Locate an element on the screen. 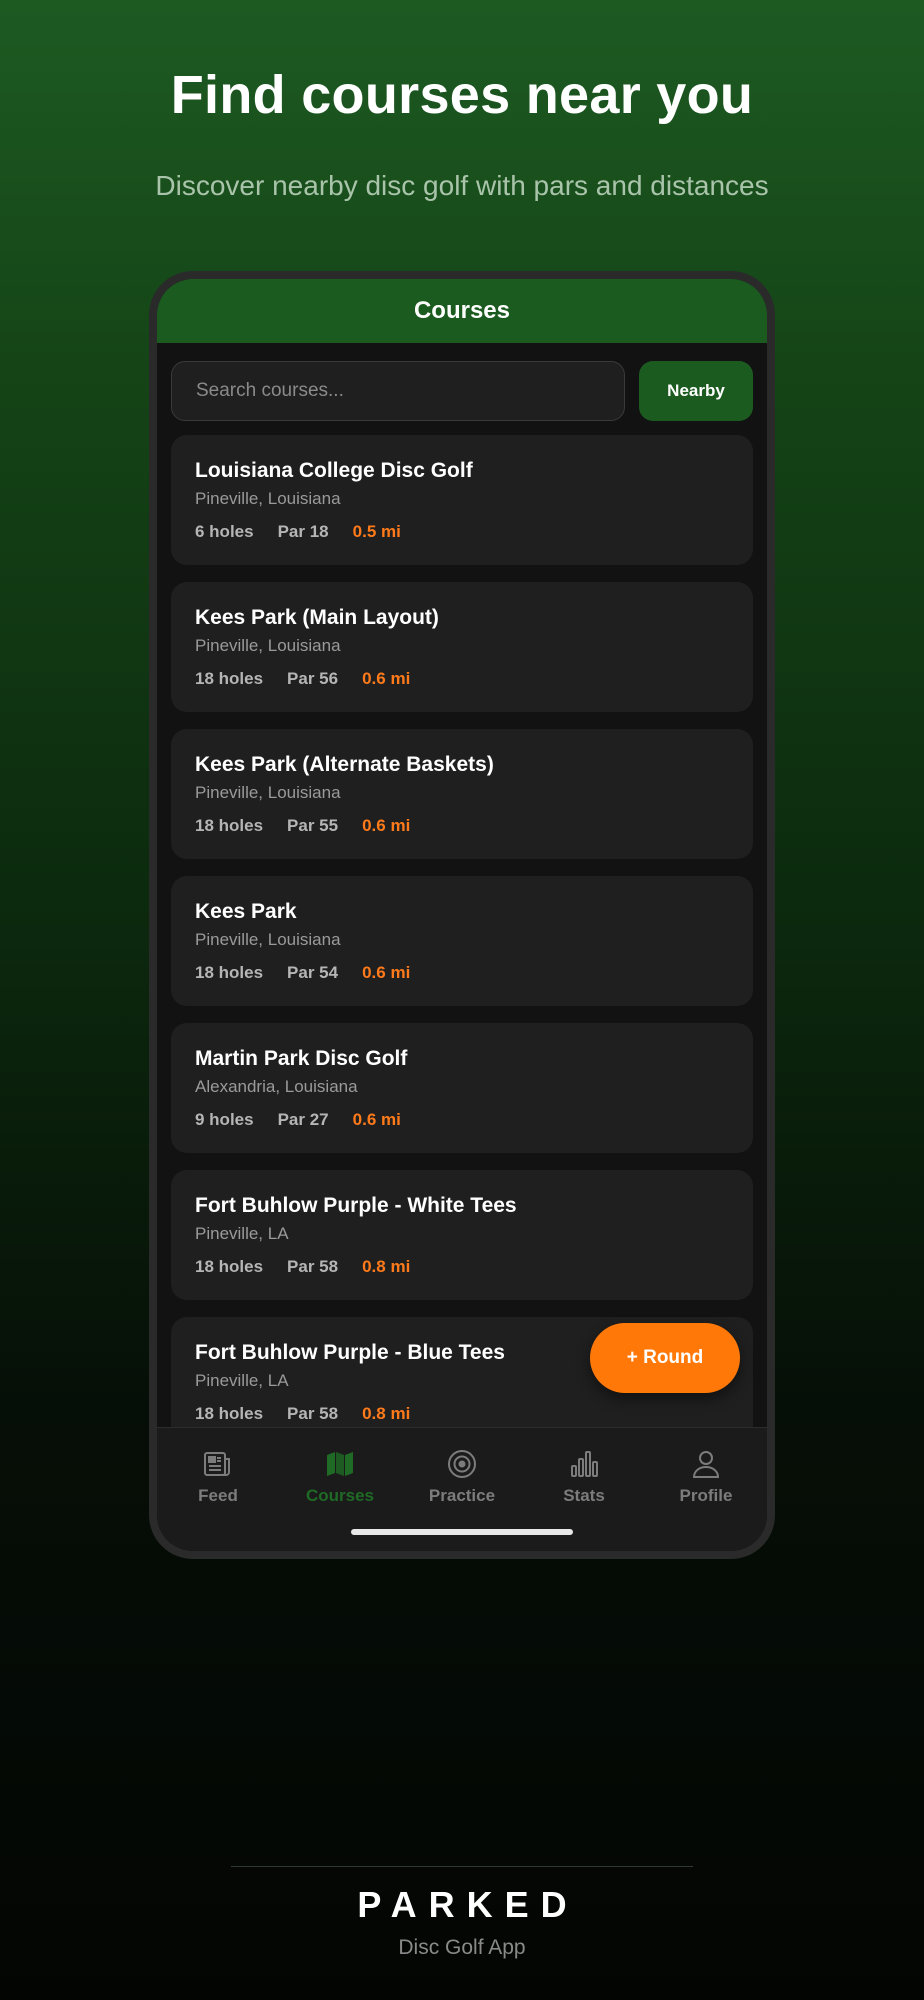  course-location: Alexandria, Louisiana is located at coordinates (276, 1086).